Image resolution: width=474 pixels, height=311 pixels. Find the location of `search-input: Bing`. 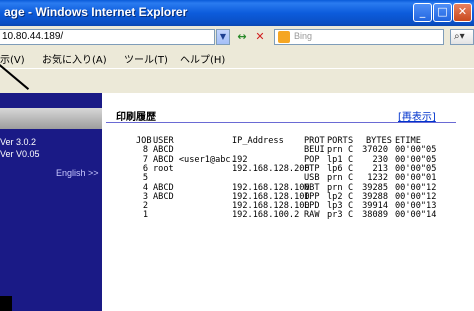

search-input: Bing is located at coordinates (359, 37).